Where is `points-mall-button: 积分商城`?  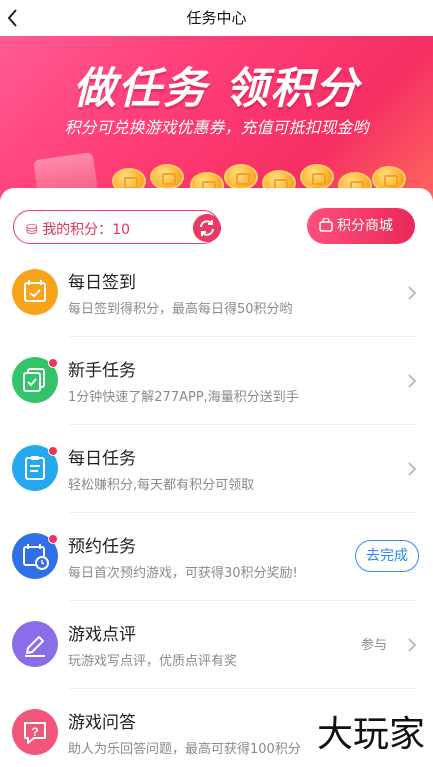 points-mall-button: 积分商城 is located at coordinates (361, 226).